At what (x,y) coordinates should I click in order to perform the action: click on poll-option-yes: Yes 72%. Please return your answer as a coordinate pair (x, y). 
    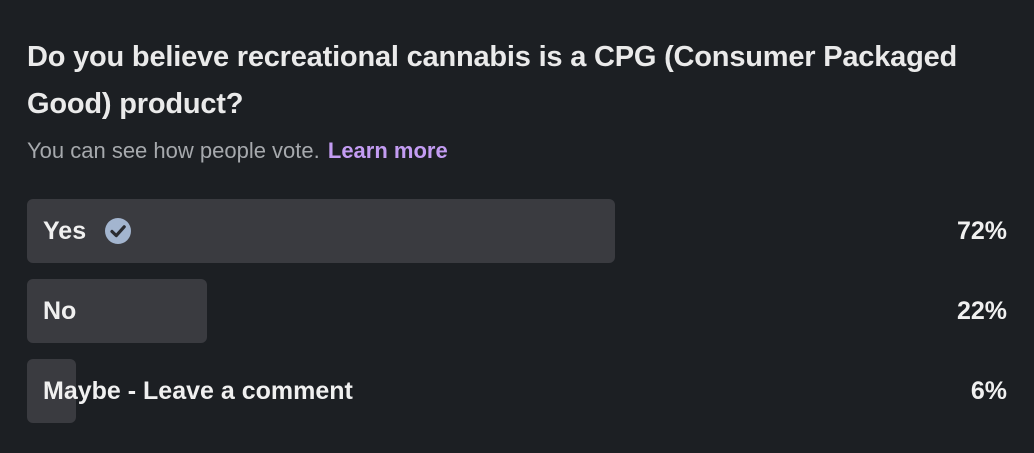
    Looking at the image, I should click on (517, 231).